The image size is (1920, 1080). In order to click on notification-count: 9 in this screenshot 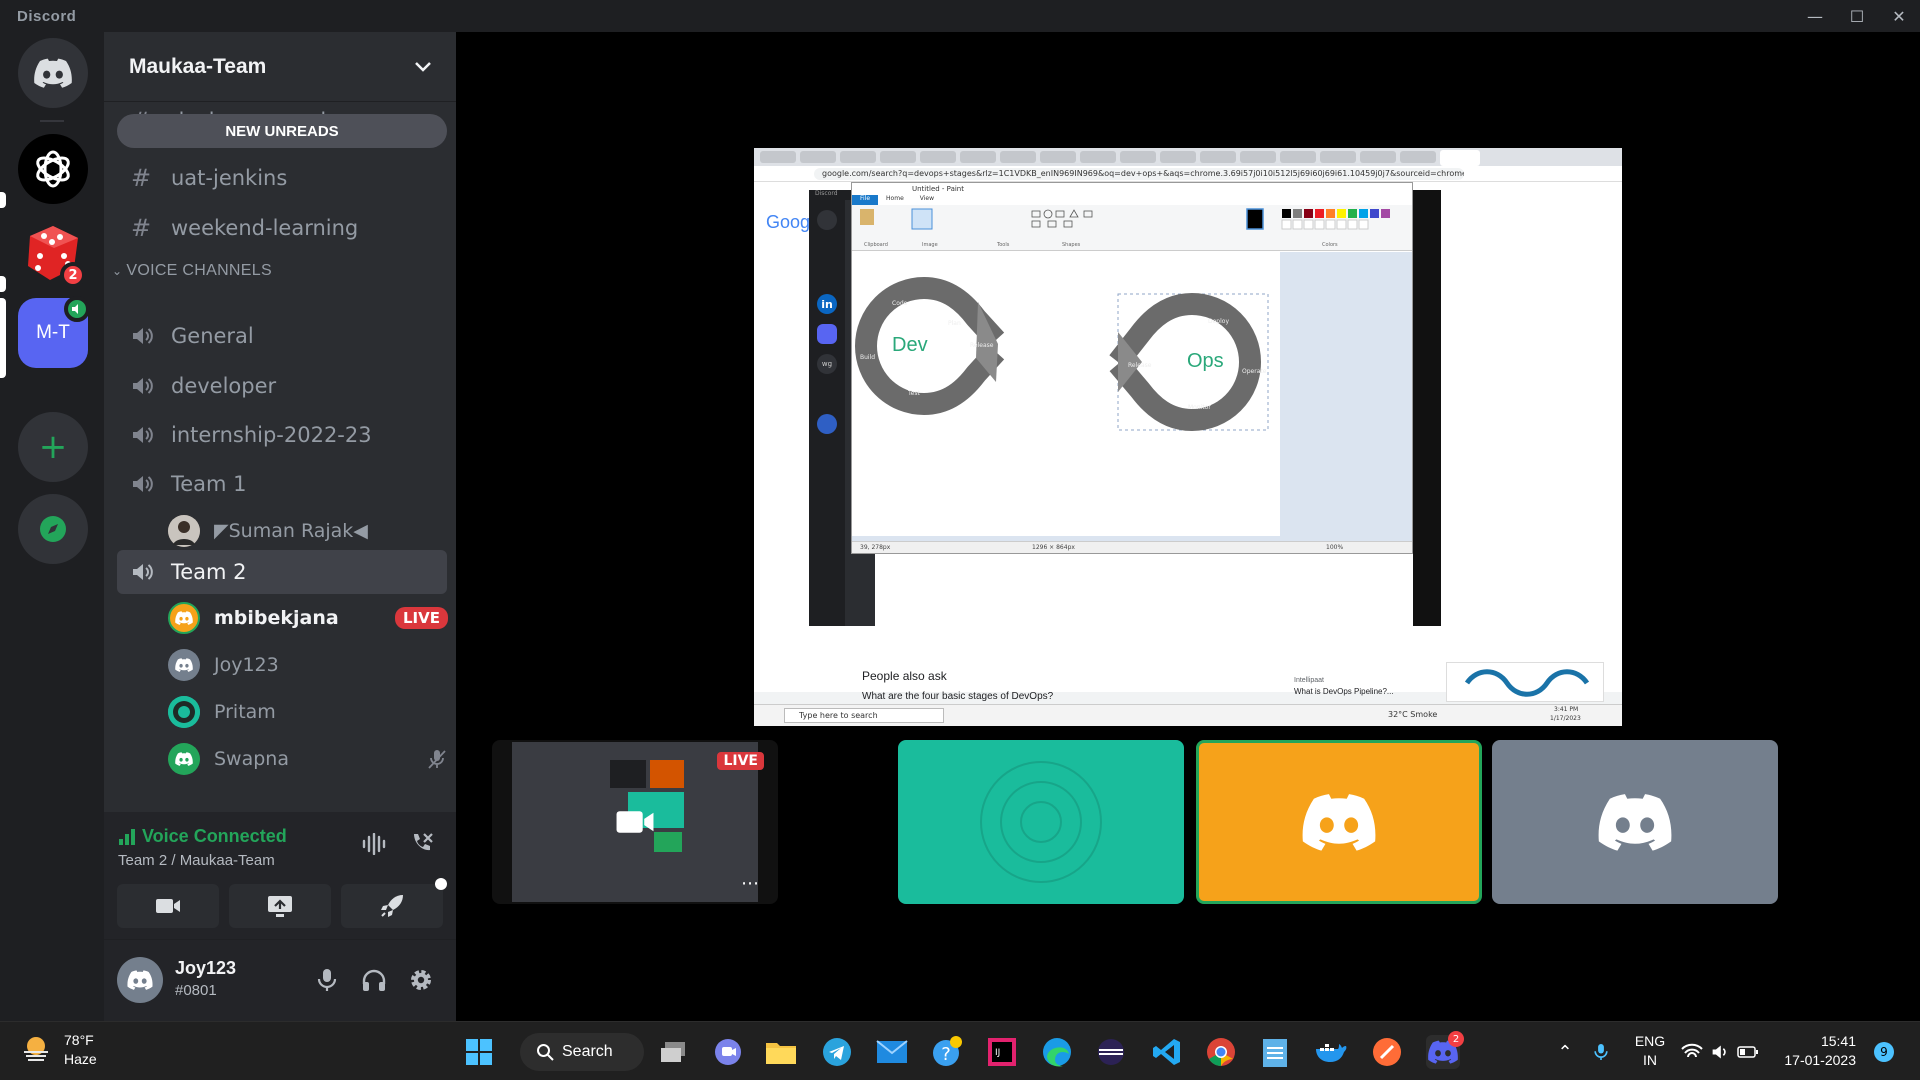, I will do `click(1884, 1052)`.